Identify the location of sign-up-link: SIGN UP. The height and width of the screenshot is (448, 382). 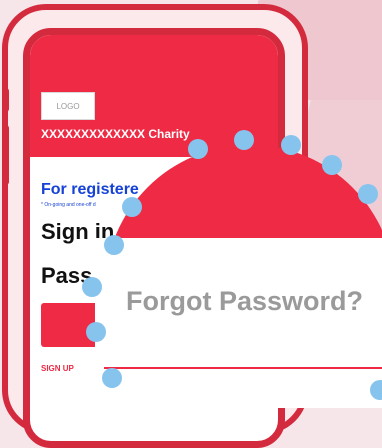
(57, 368).